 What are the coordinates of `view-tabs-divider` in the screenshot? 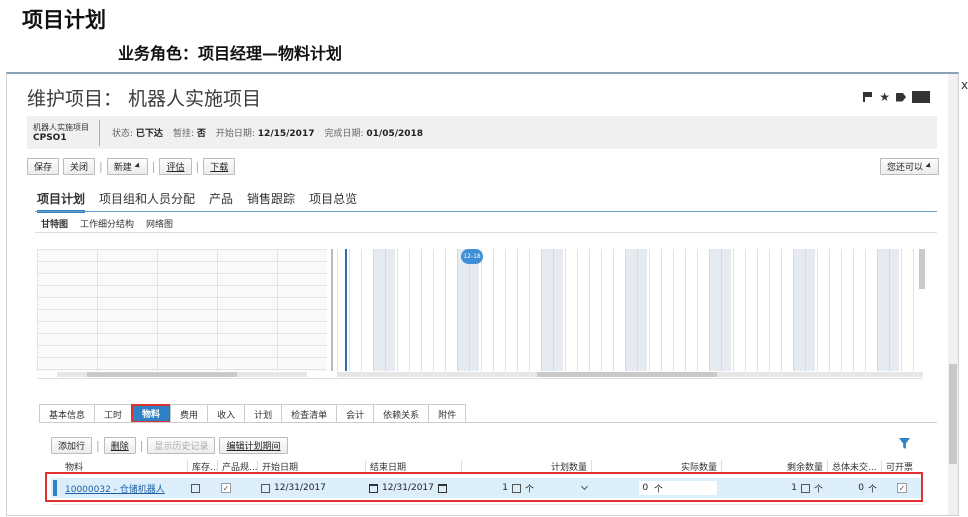 It's located at (486, 232).